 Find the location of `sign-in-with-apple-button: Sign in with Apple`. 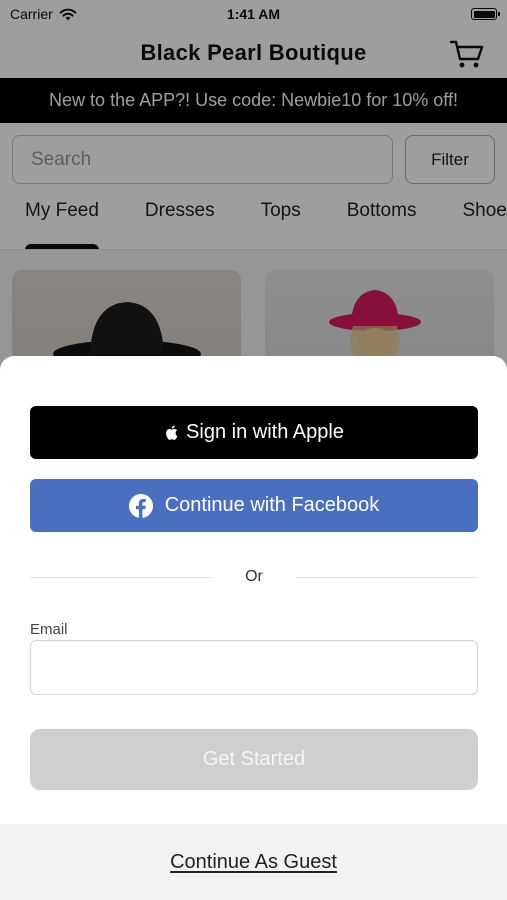

sign-in-with-apple-button: Sign in with Apple is located at coordinates (254, 432).